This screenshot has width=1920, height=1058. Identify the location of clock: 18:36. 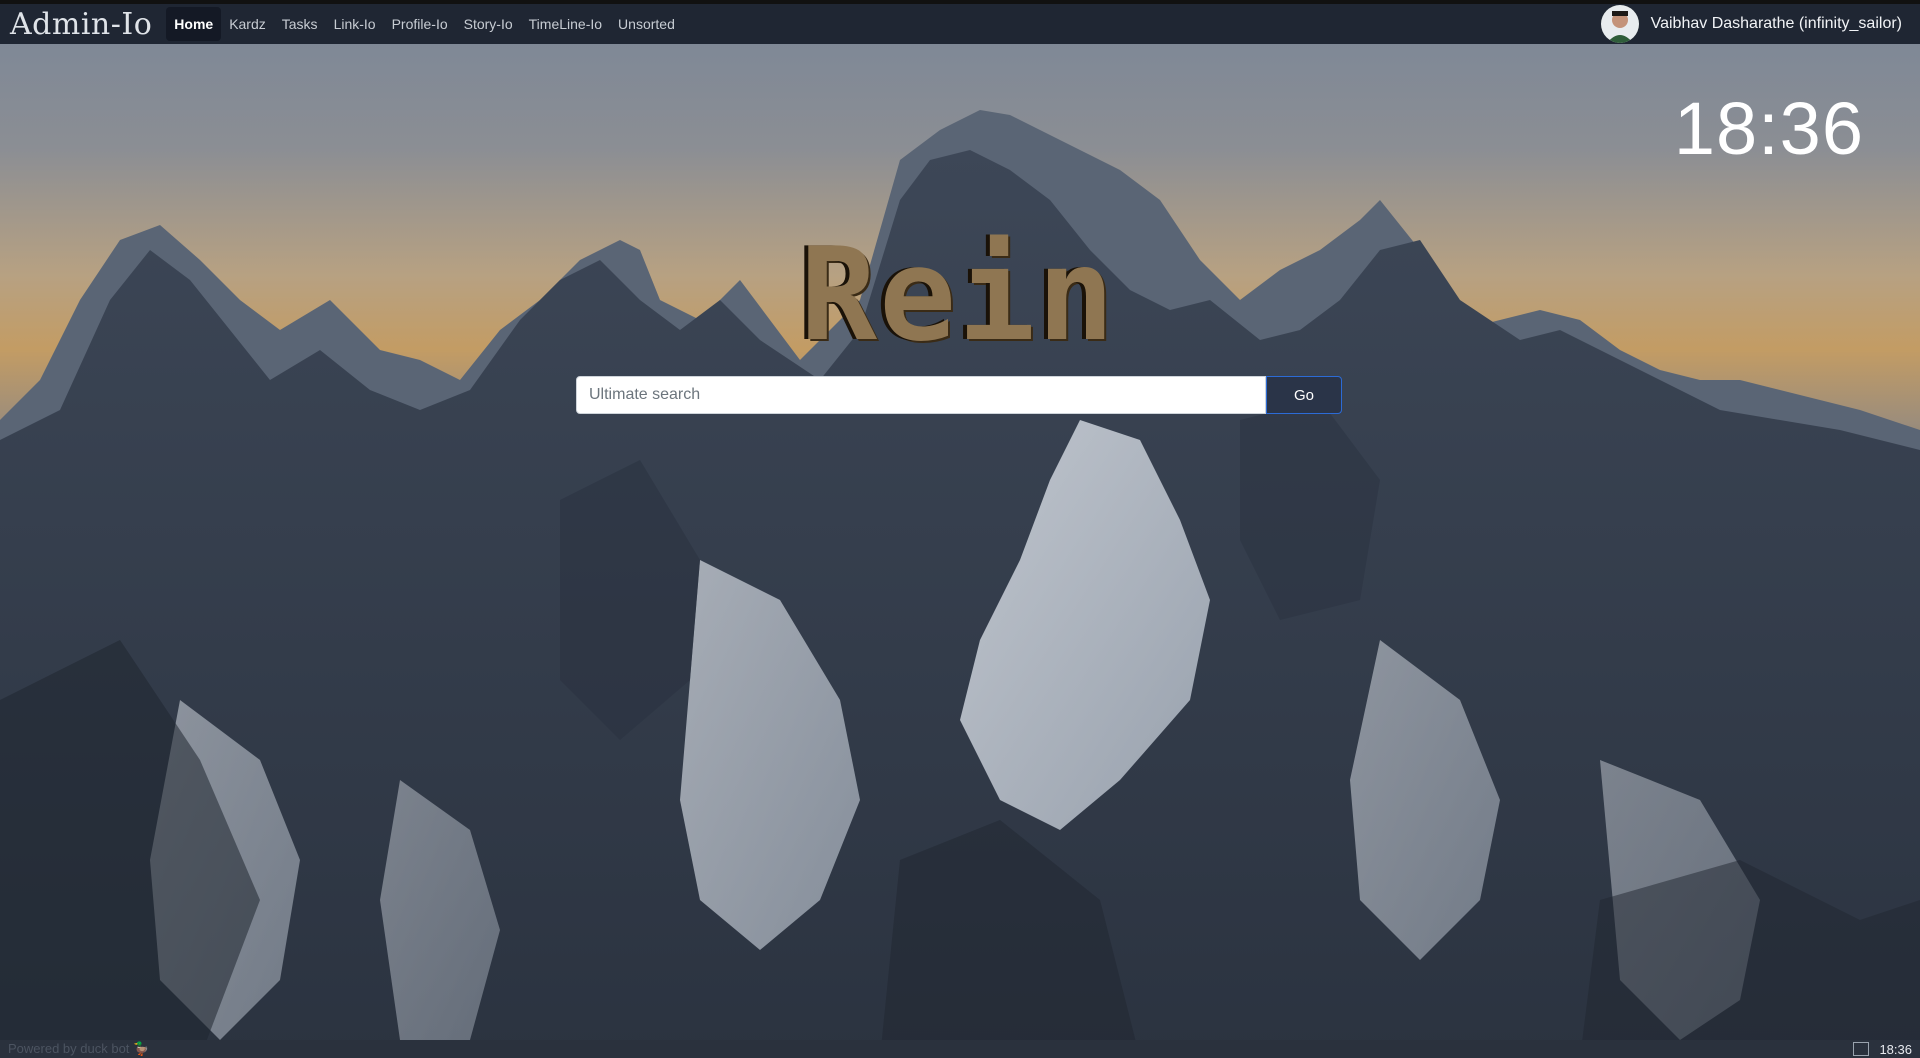
(1768, 128).